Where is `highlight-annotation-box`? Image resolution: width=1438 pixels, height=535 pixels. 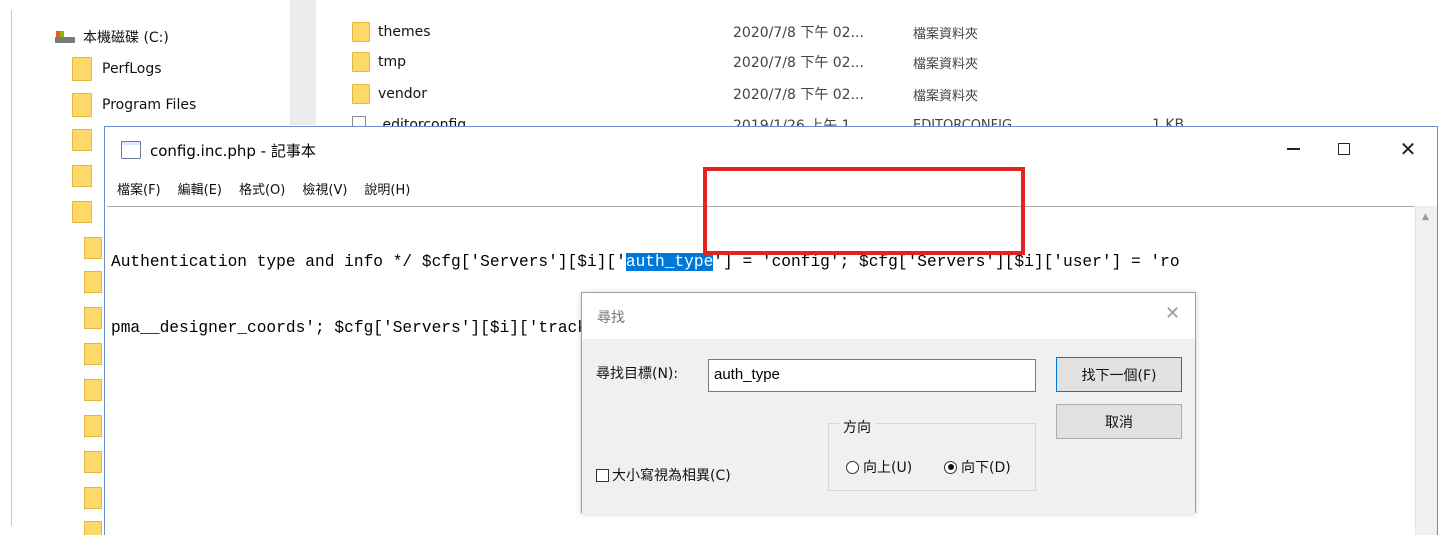 highlight-annotation-box is located at coordinates (864, 211).